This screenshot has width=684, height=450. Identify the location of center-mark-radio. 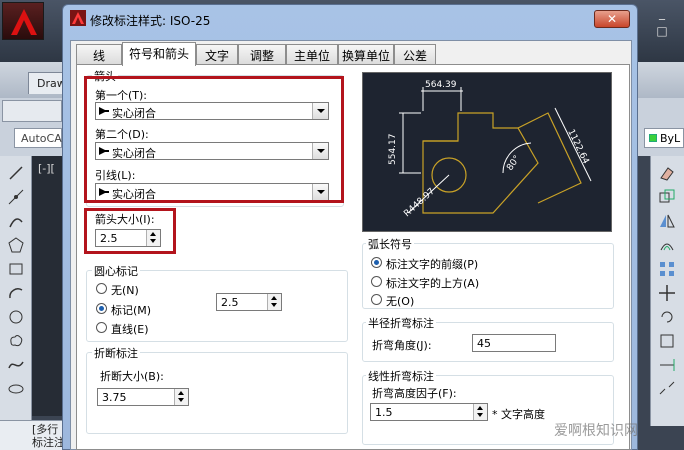
(101, 308).